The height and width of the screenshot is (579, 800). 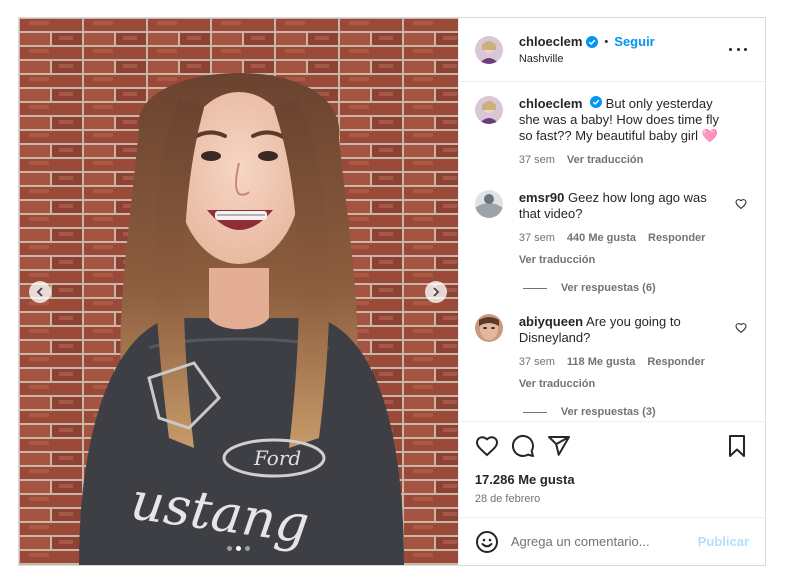 What do you see at coordinates (608, 288) in the screenshot?
I see `view-replies-label: Ver respuestas (6)` at bounding box center [608, 288].